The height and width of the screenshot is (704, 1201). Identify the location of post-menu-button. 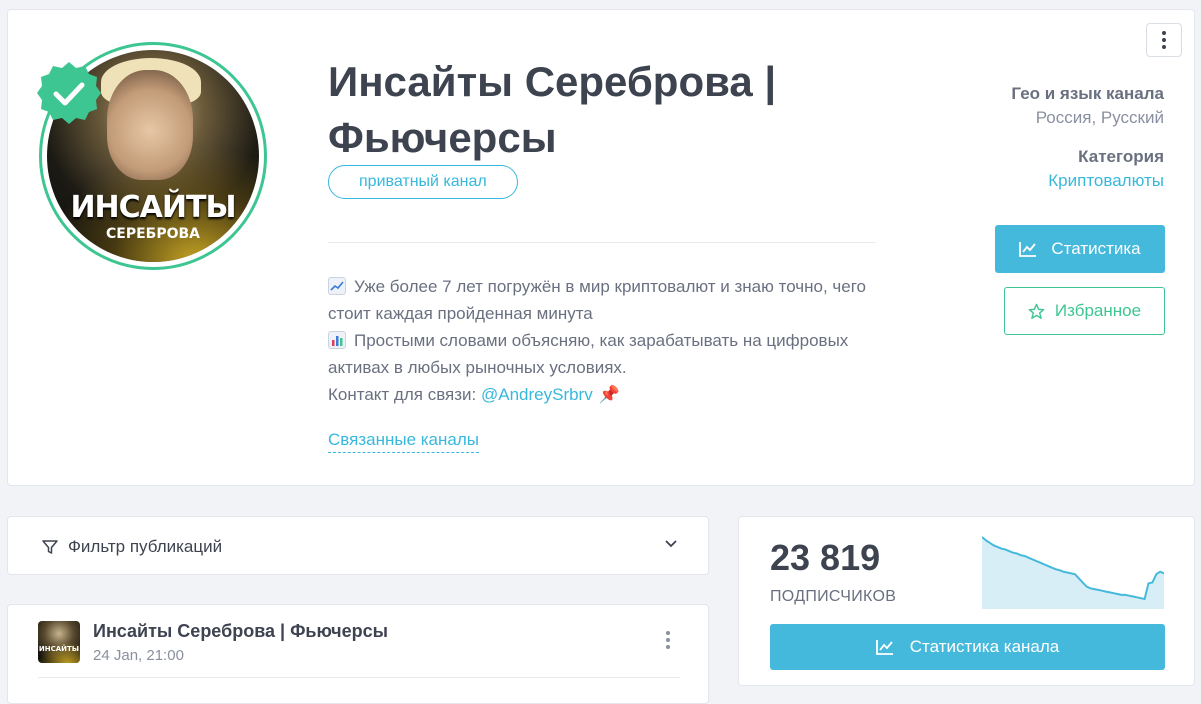
(668, 640).